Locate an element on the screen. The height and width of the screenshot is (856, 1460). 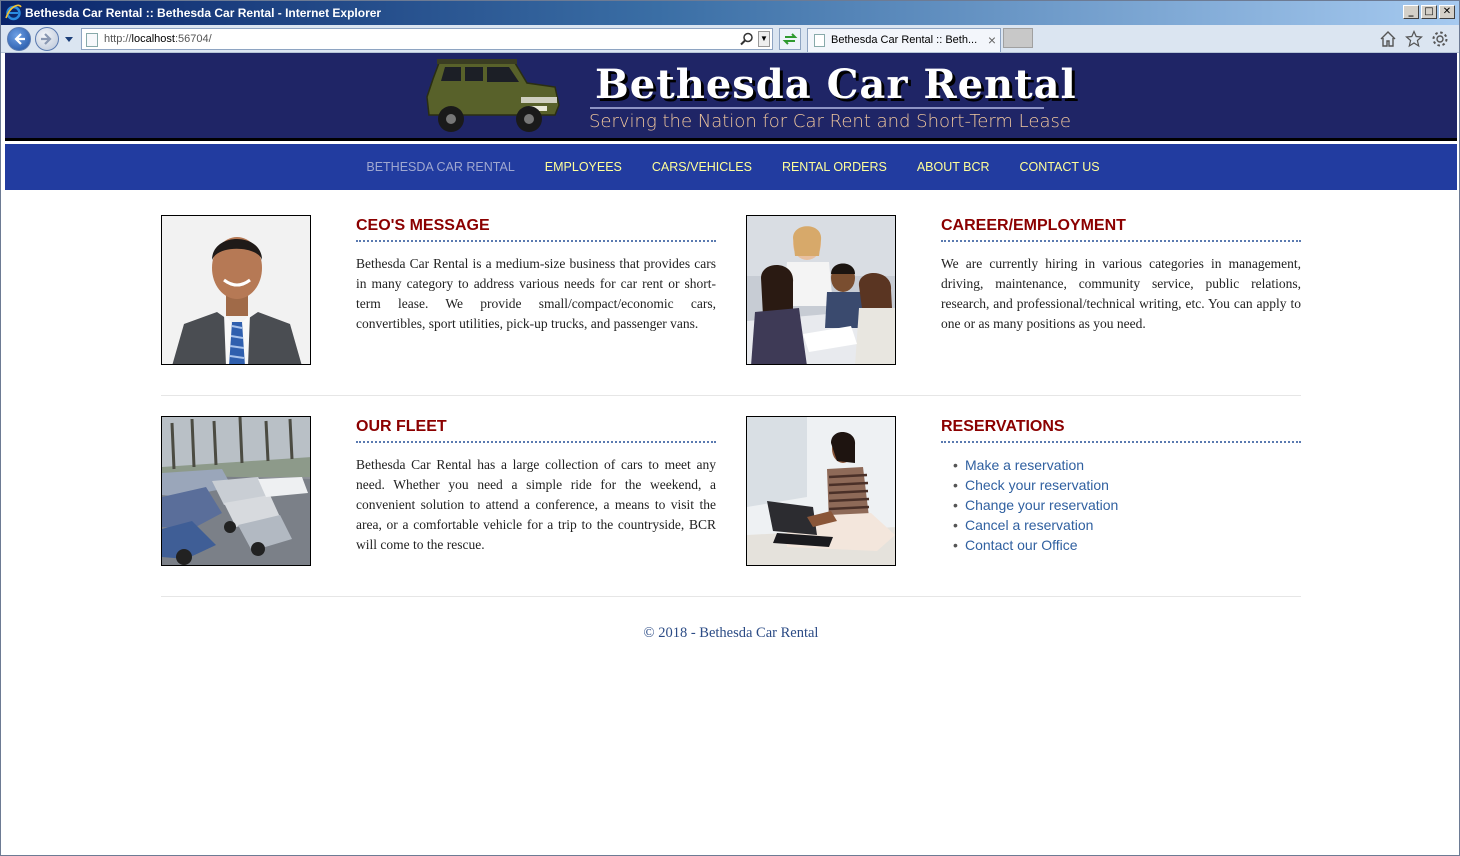
check-reservation-link: Check your reservation is located at coordinates (1127, 485).